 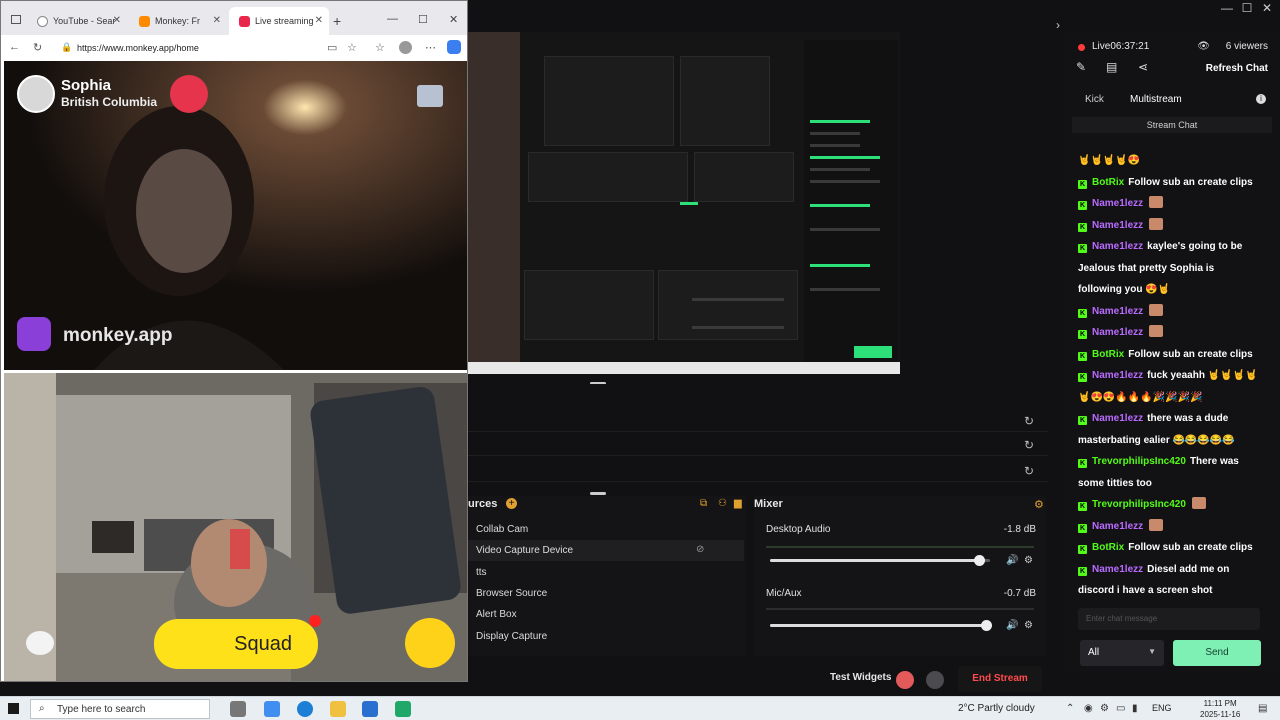 What do you see at coordinates (36, 94) in the screenshot?
I see `avatar` at bounding box center [36, 94].